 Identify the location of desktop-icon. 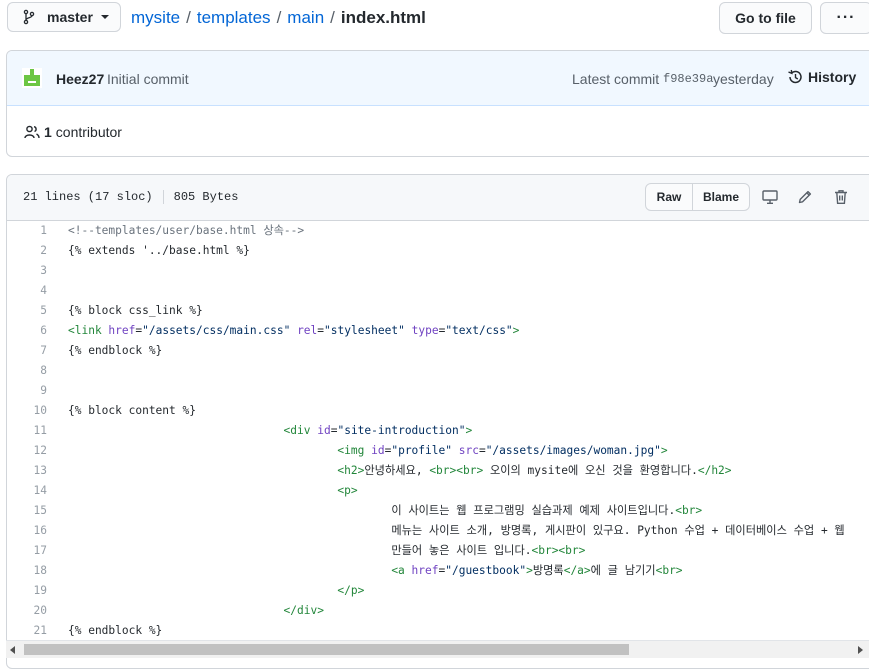
(770, 197).